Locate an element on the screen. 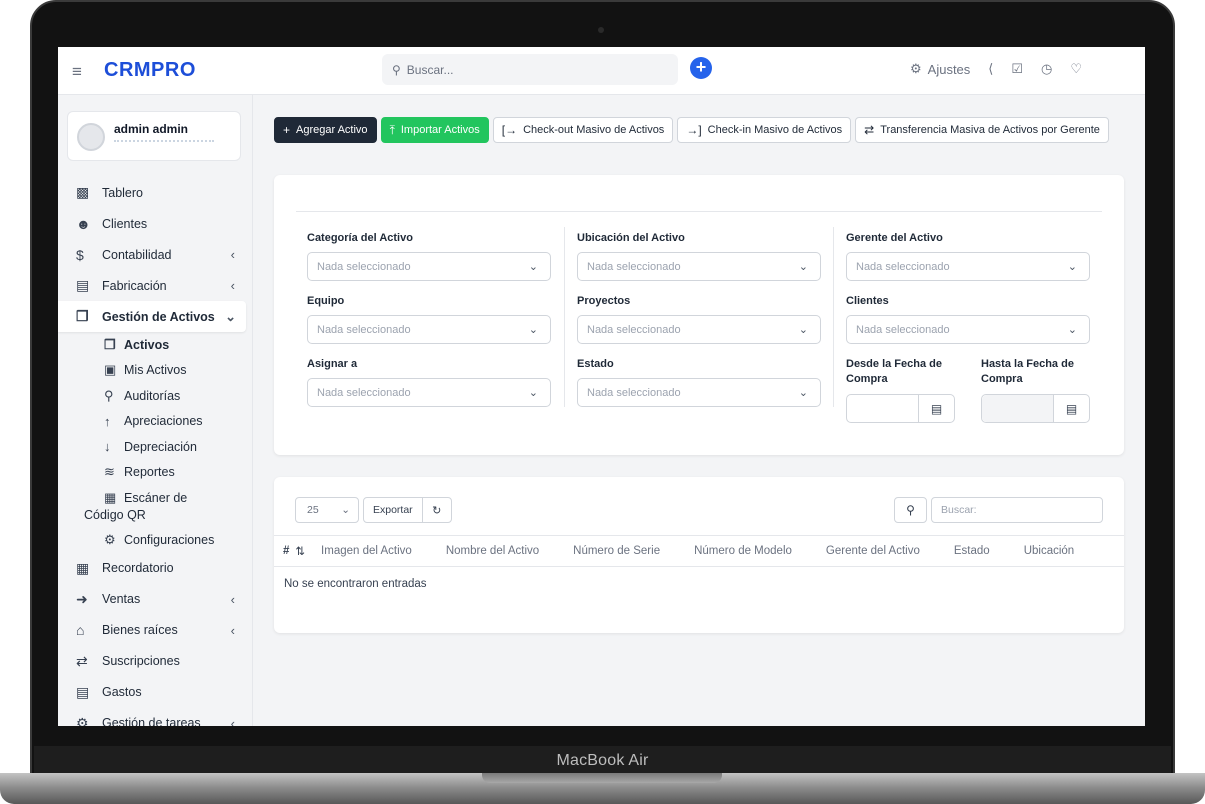 Image resolution: width=1205 pixels, height=804 pixels. menu-icon: ≡ is located at coordinates (77, 72).